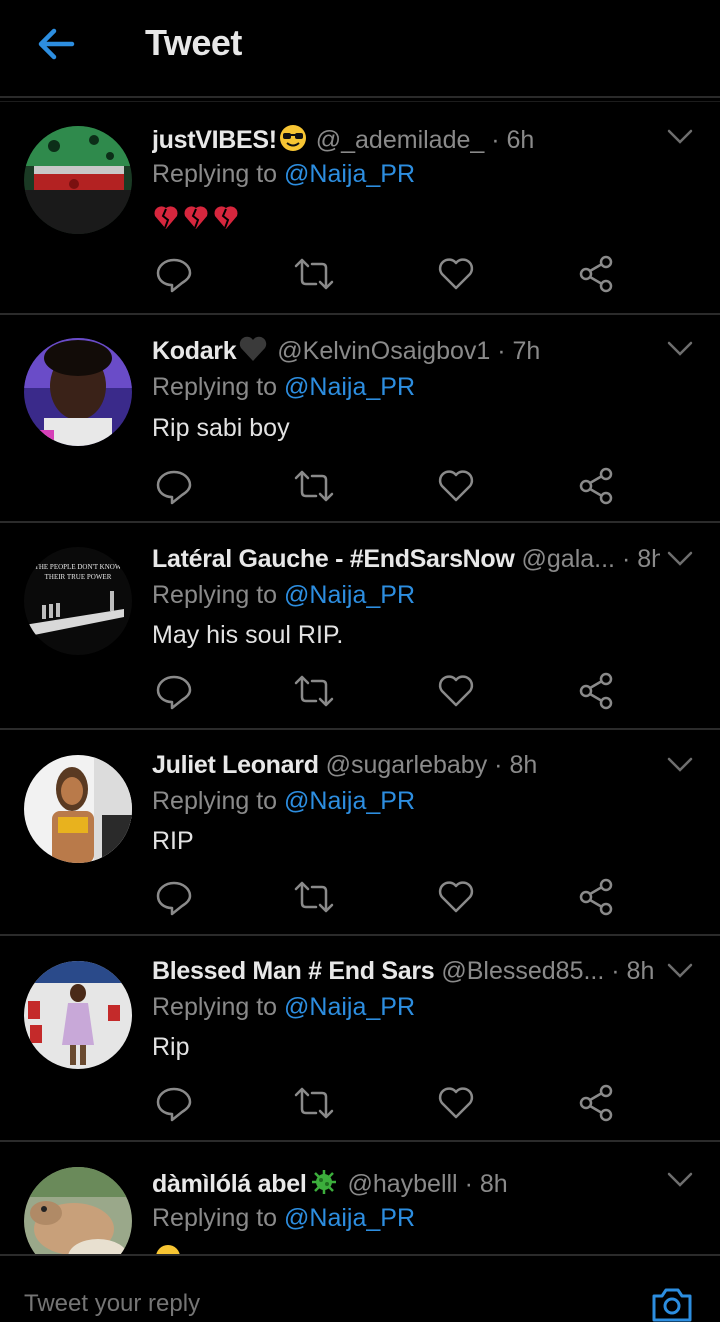  What do you see at coordinates (194, 351) in the screenshot?
I see `display-name: Kodark` at bounding box center [194, 351].